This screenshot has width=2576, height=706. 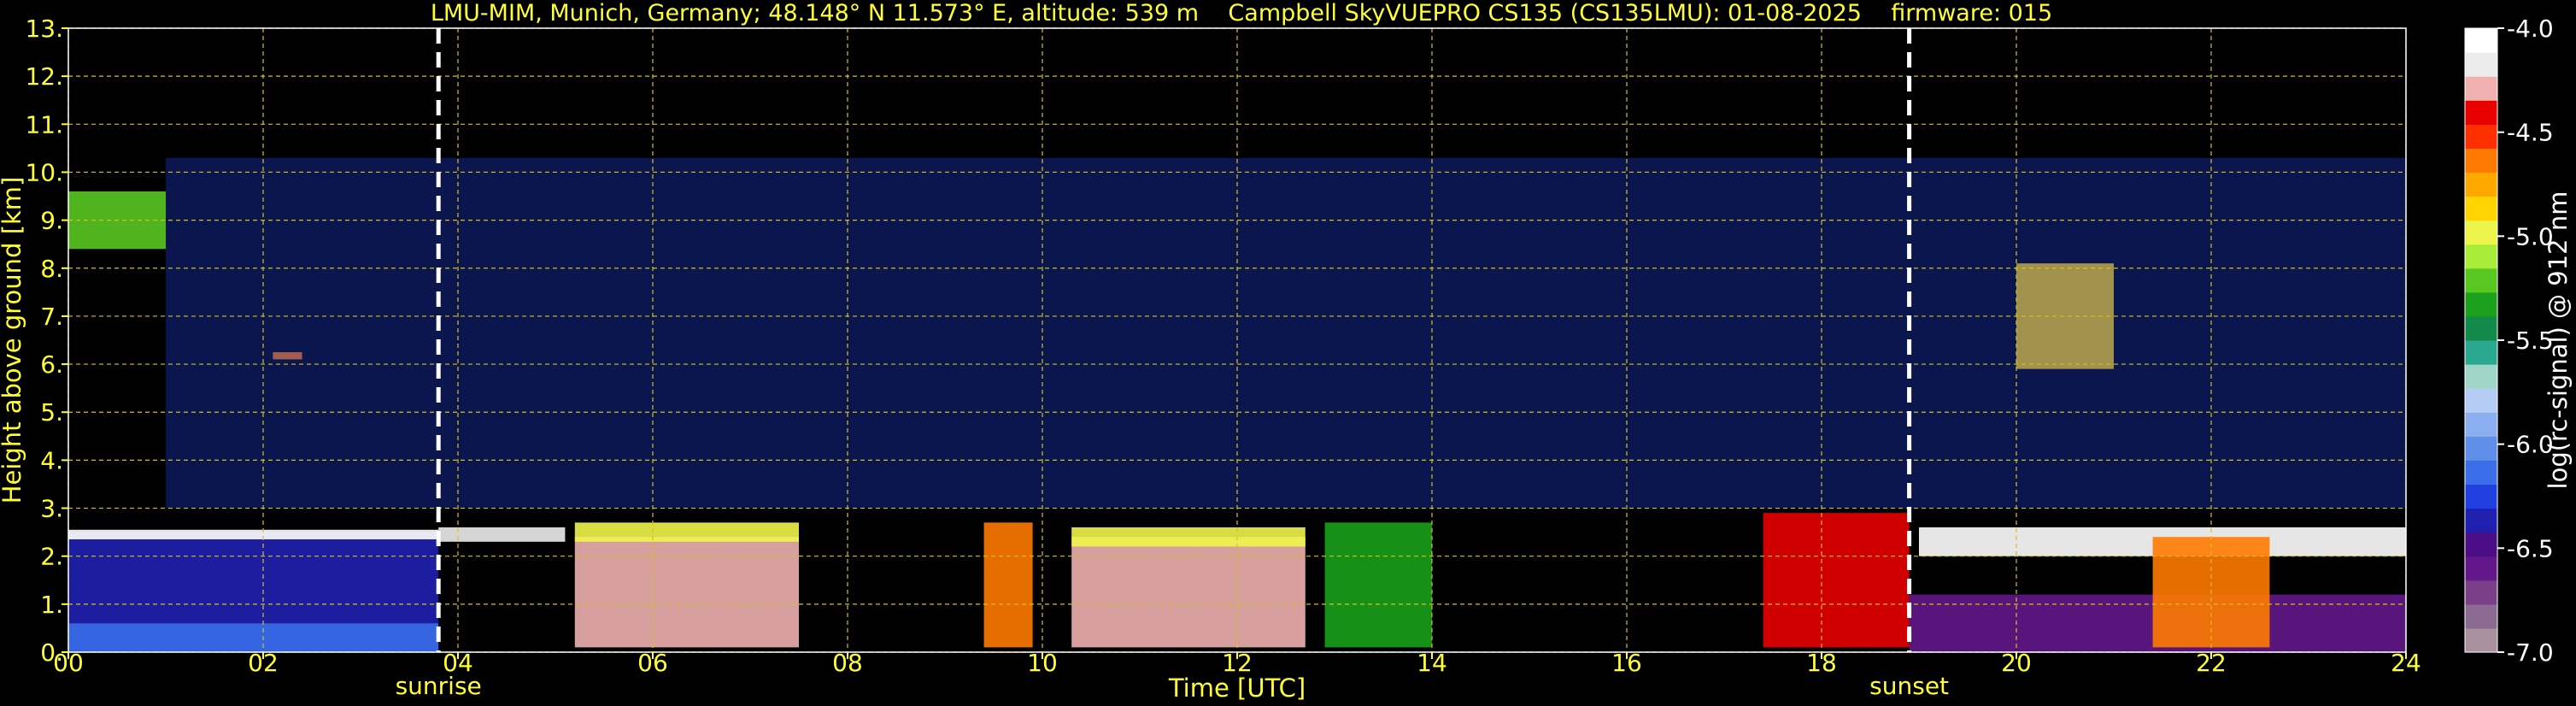 What do you see at coordinates (51, 460) in the screenshot?
I see `y-tick-label: 4.` at bounding box center [51, 460].